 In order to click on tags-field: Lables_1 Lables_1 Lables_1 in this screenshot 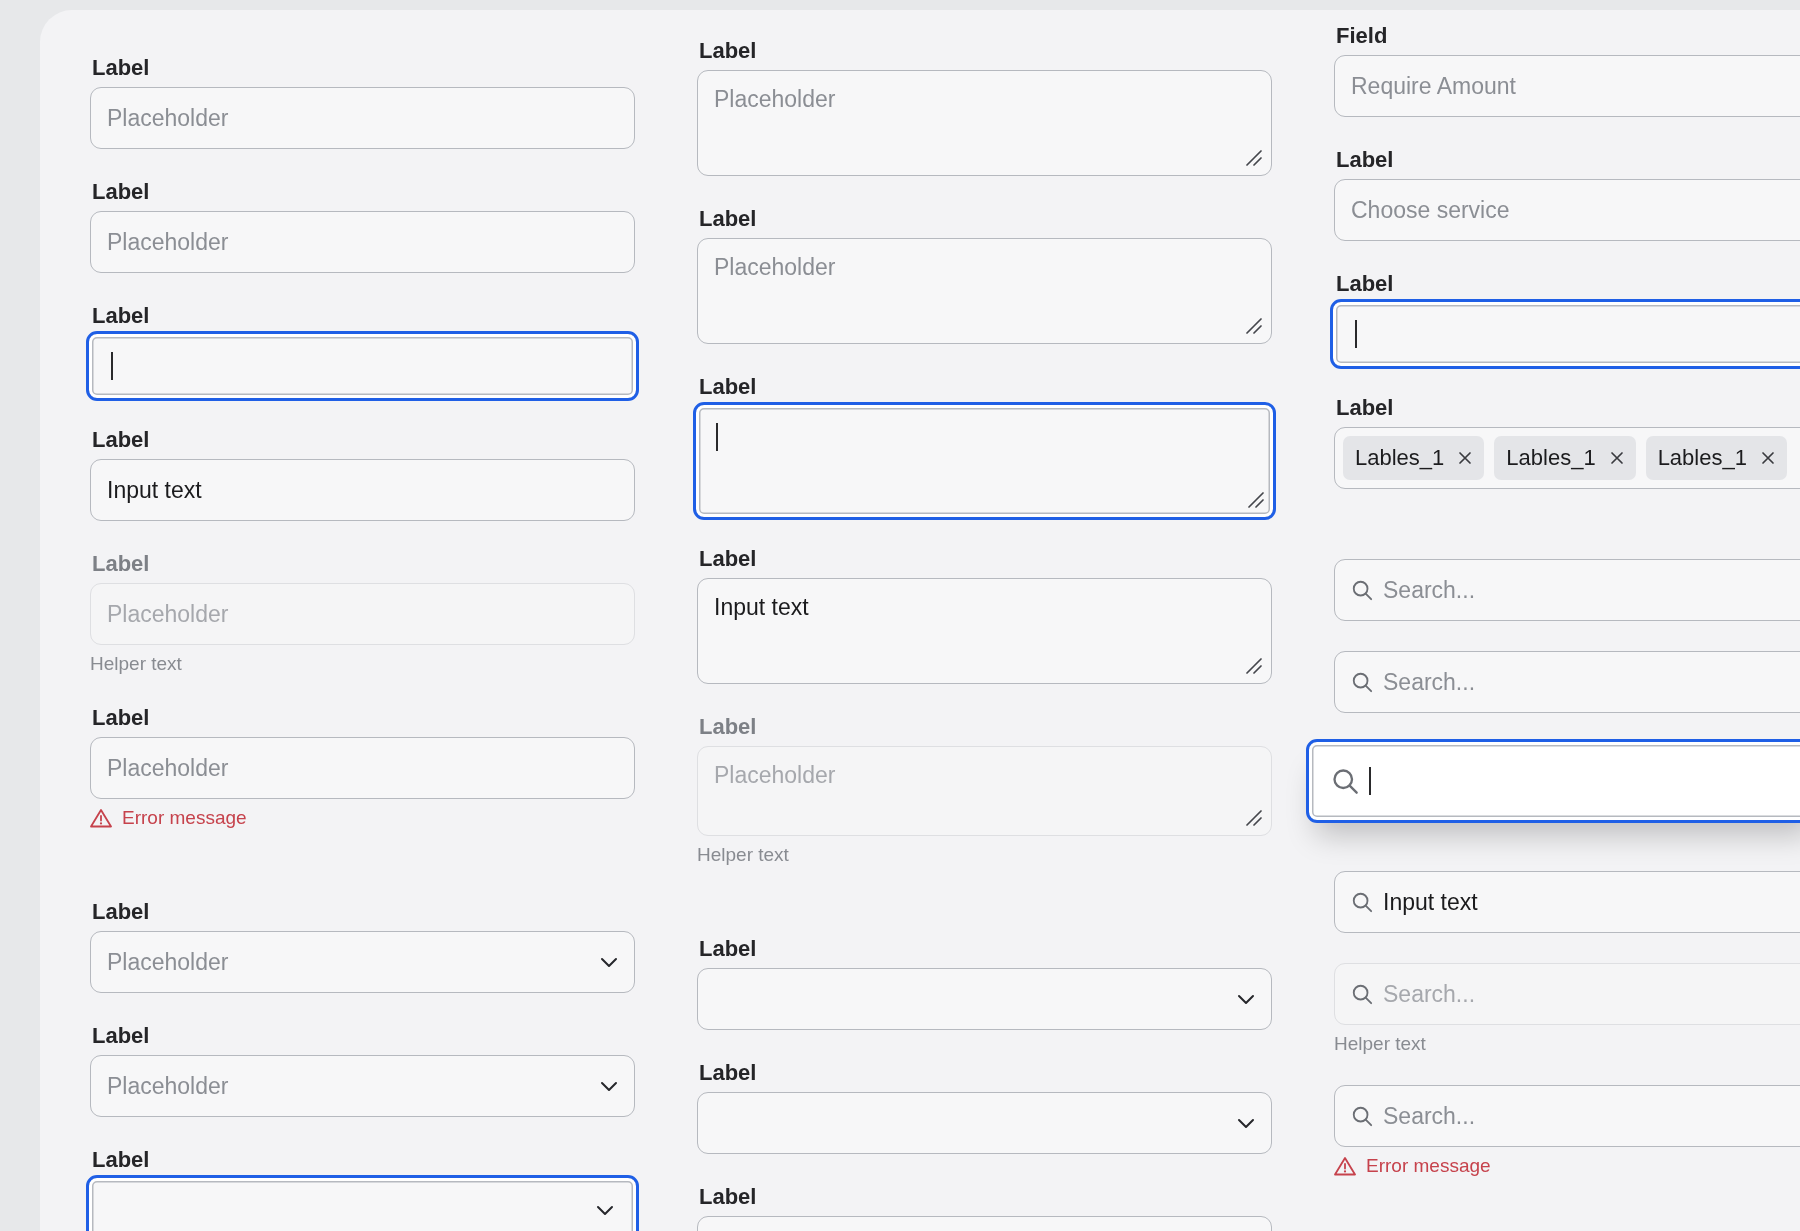, I will do `click(1567, 458)`.